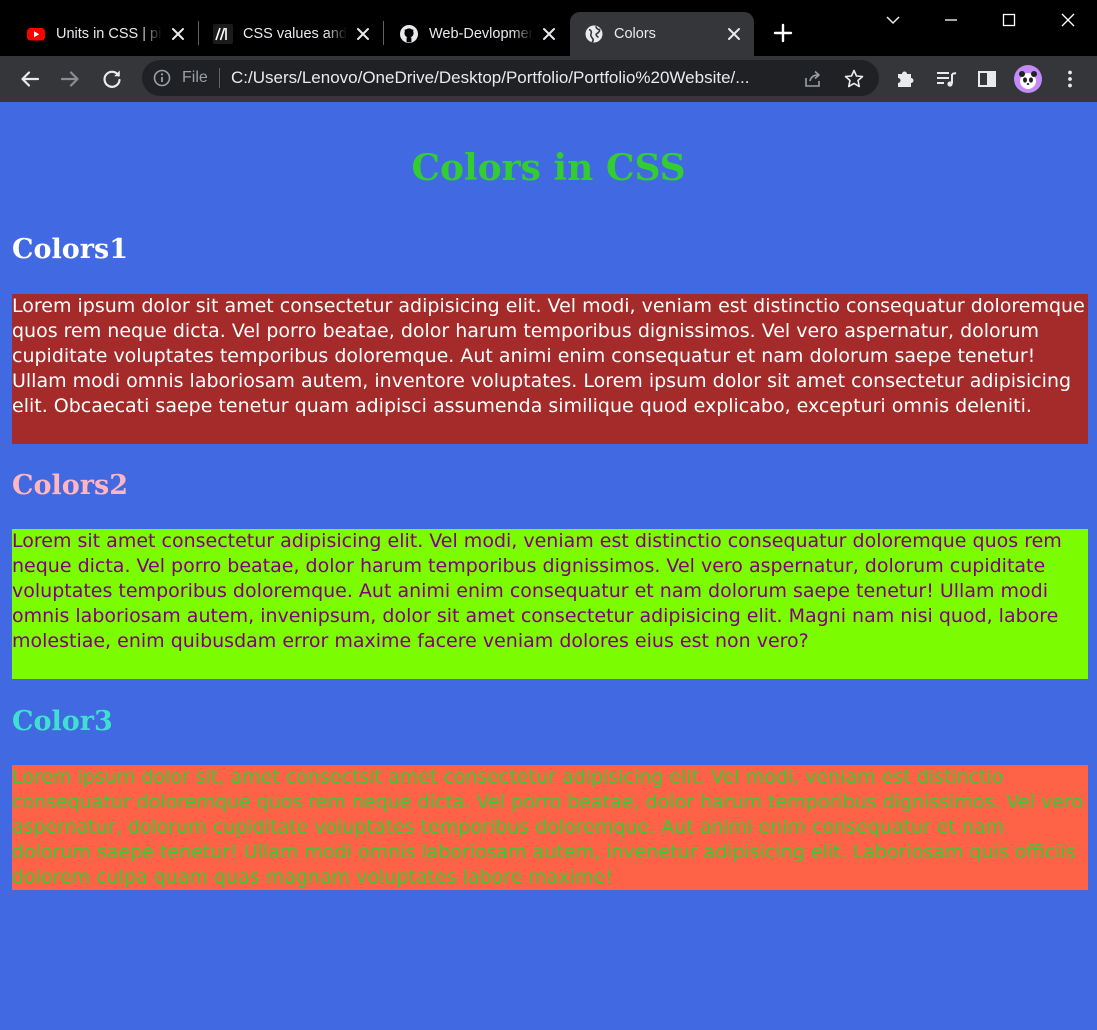  I want to click on tab-label: Web-Devlopment, so click(481, 34).